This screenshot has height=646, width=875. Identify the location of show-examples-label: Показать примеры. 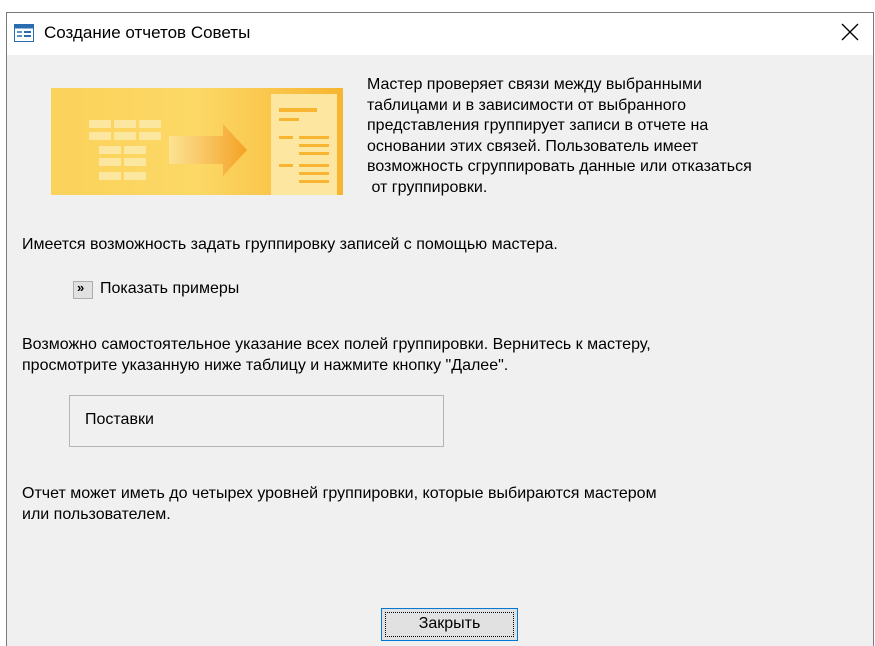
(169, 289).